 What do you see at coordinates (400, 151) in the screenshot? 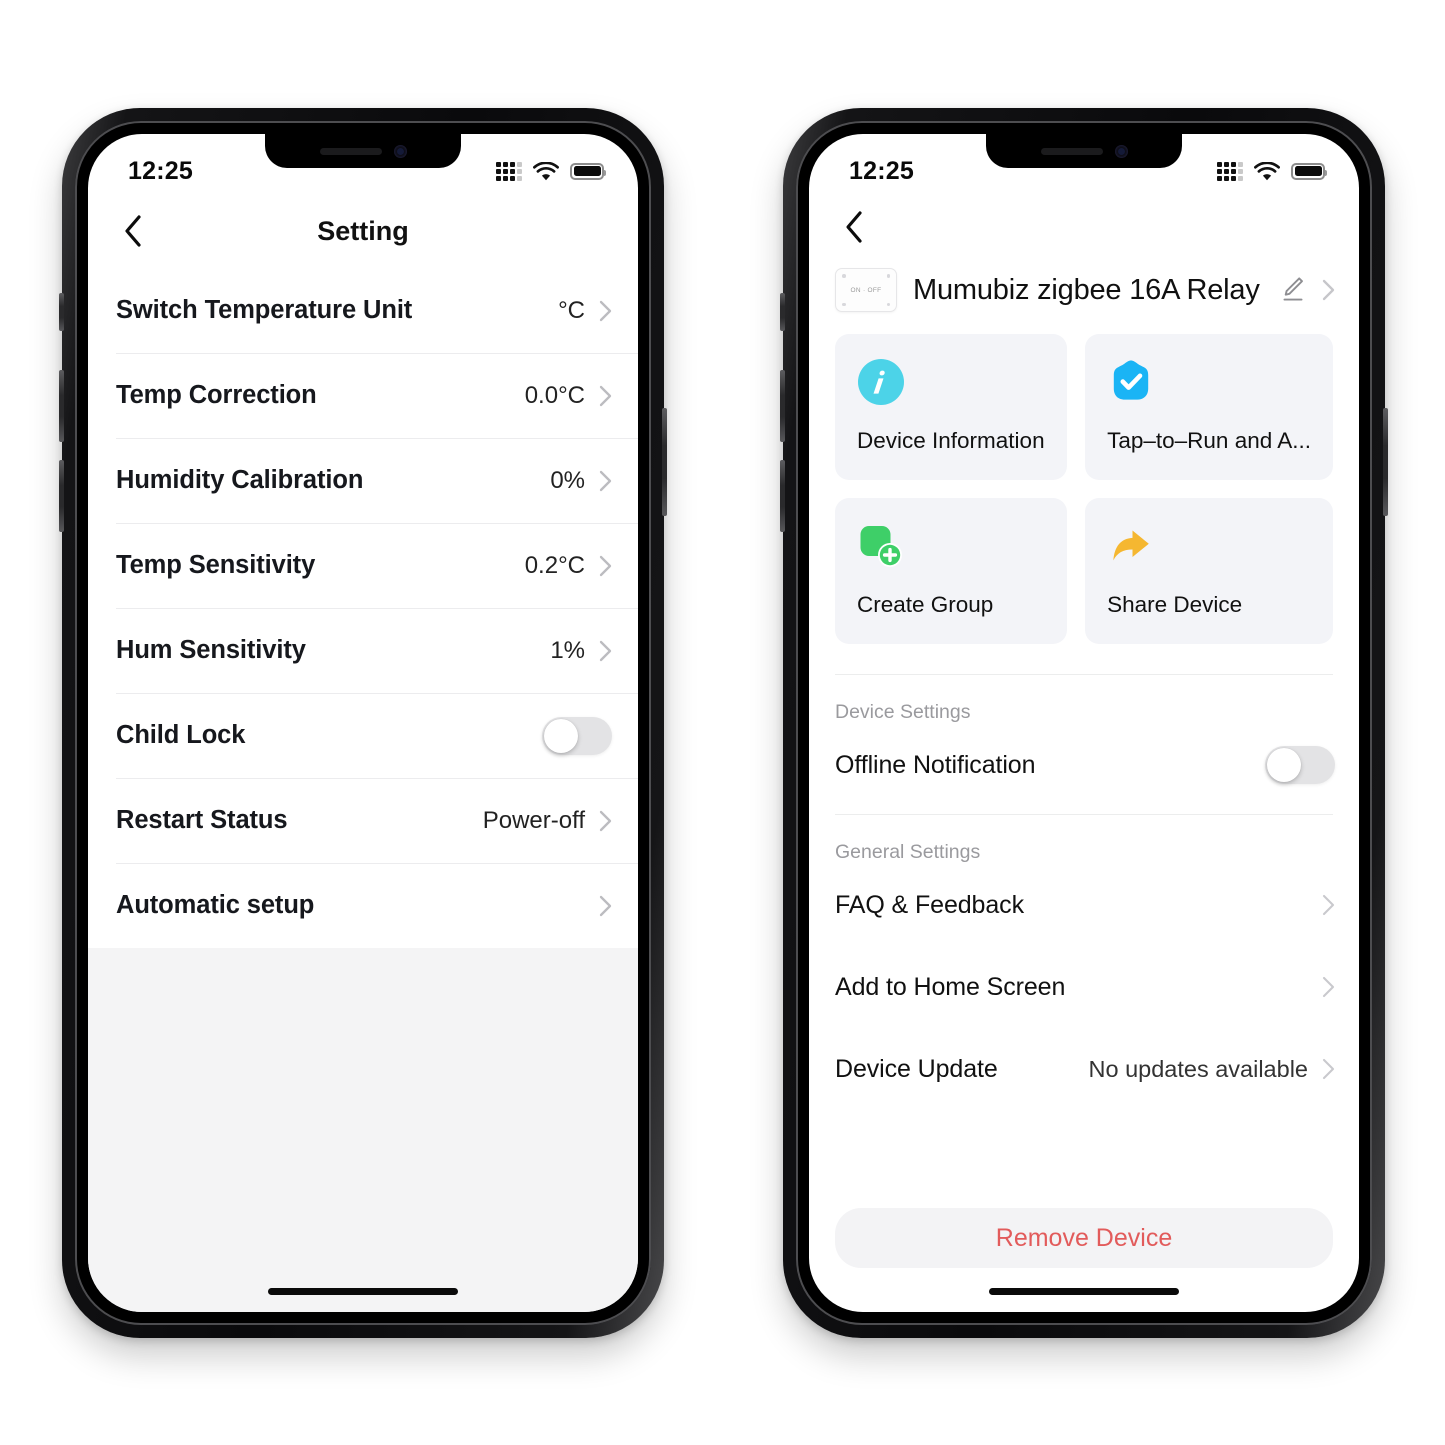
I see `front-camera-icon` at bounding box center [400, 151].